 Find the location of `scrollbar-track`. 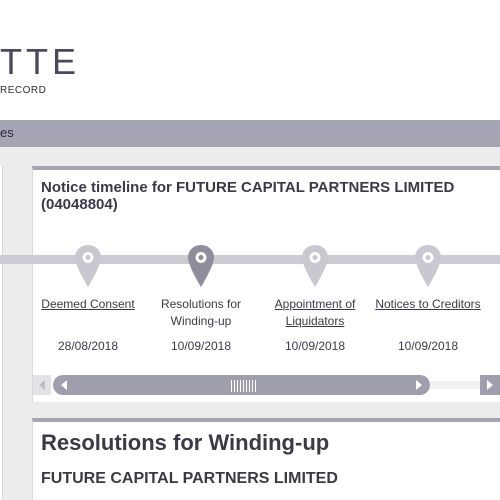

scrollbar-track is located at coordinates (455, 385).